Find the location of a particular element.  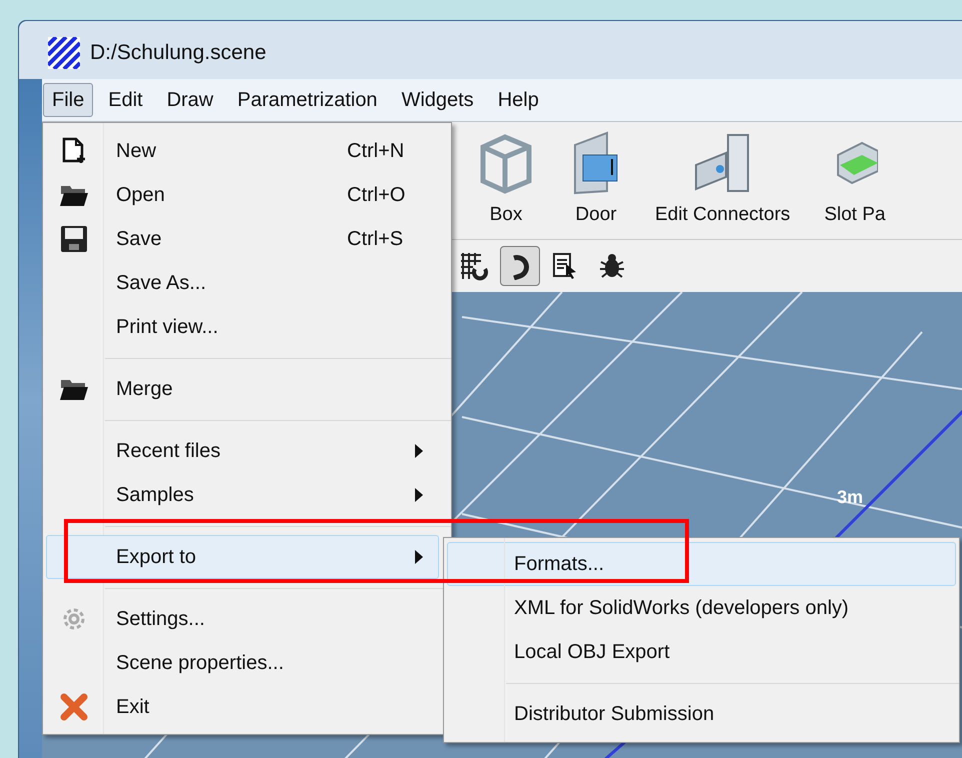

menu-entry: Exit is located at coordinates (242, 707).